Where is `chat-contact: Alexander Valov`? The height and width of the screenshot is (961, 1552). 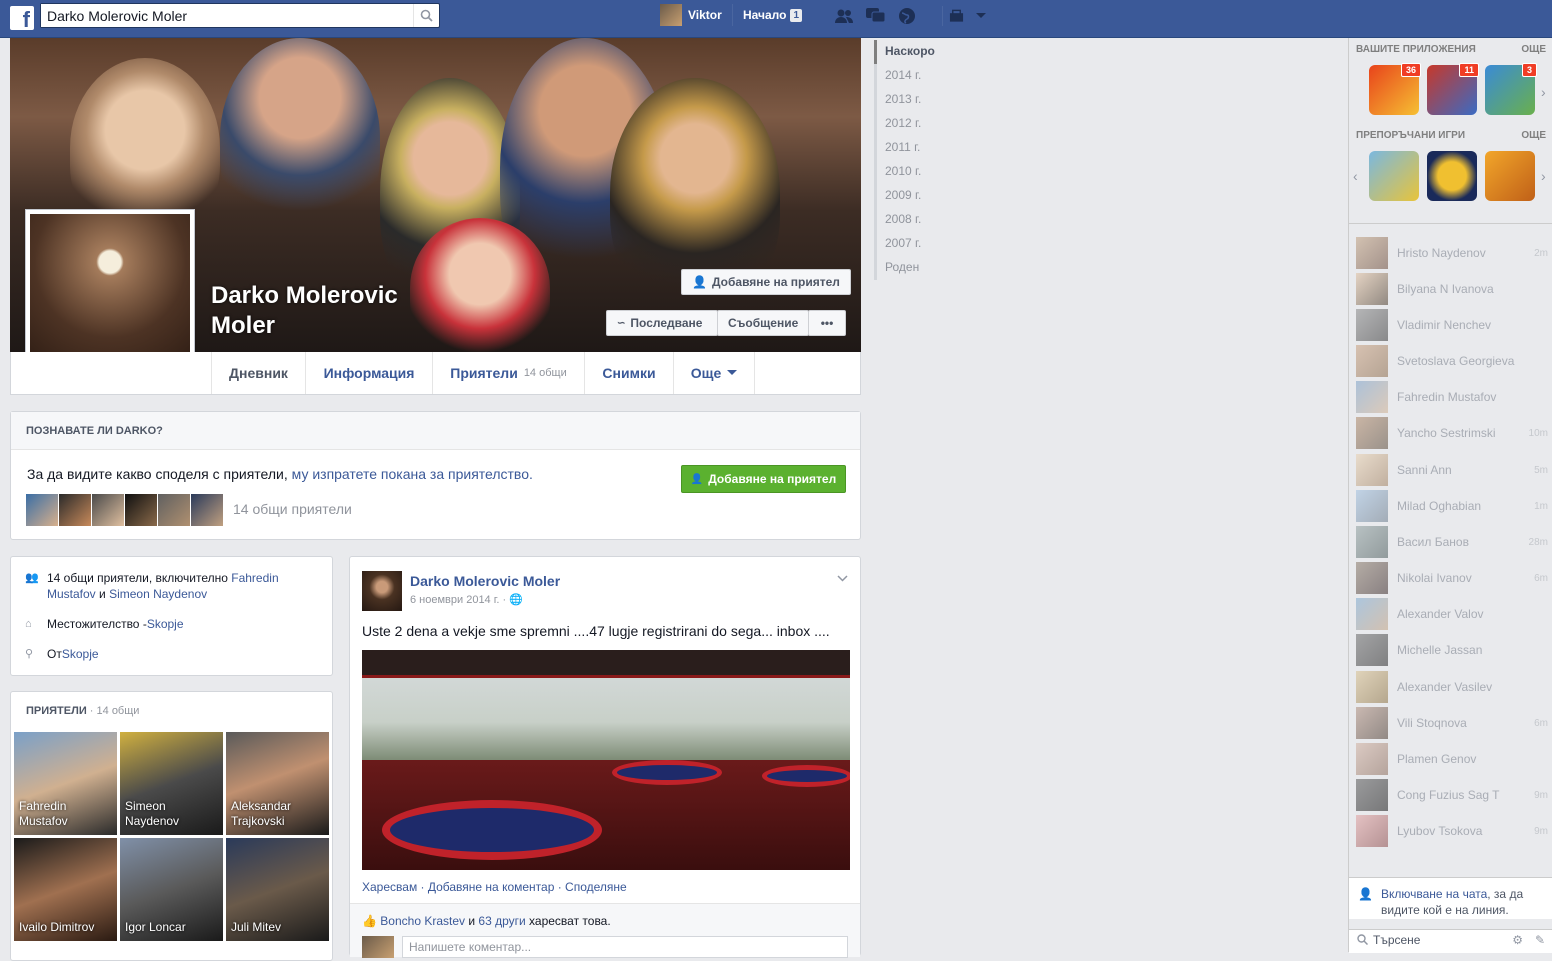 chat-contact: Alexander Valov is located at coordinates (1452, 614).